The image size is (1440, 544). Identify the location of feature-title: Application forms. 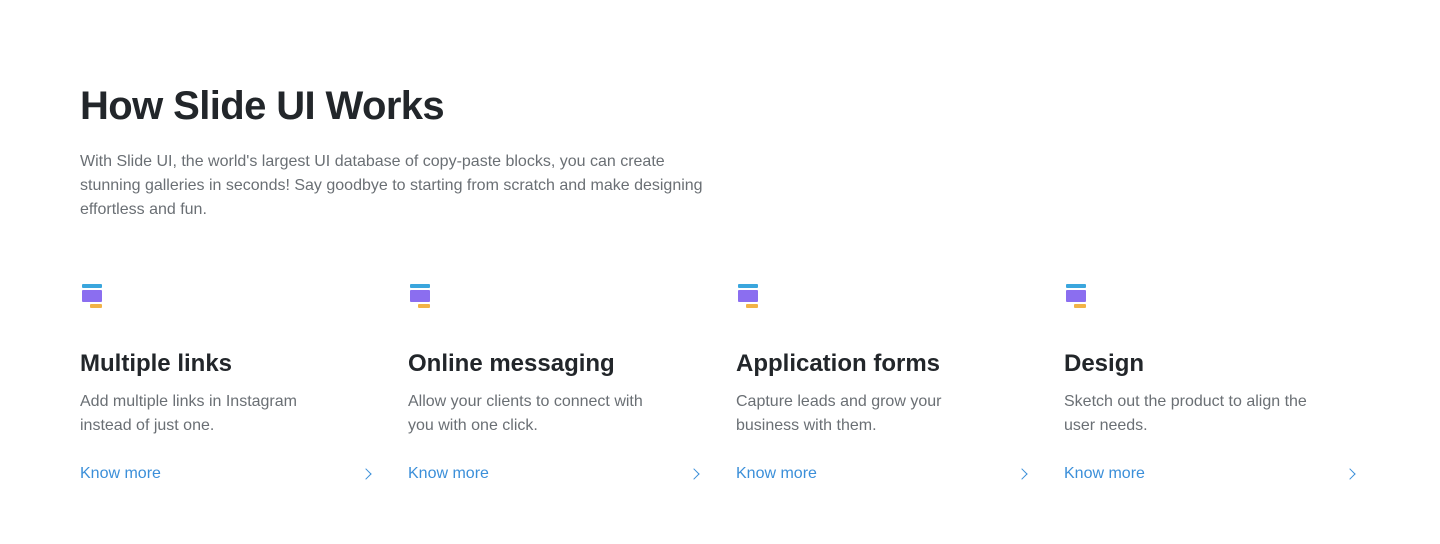
(838, 363).